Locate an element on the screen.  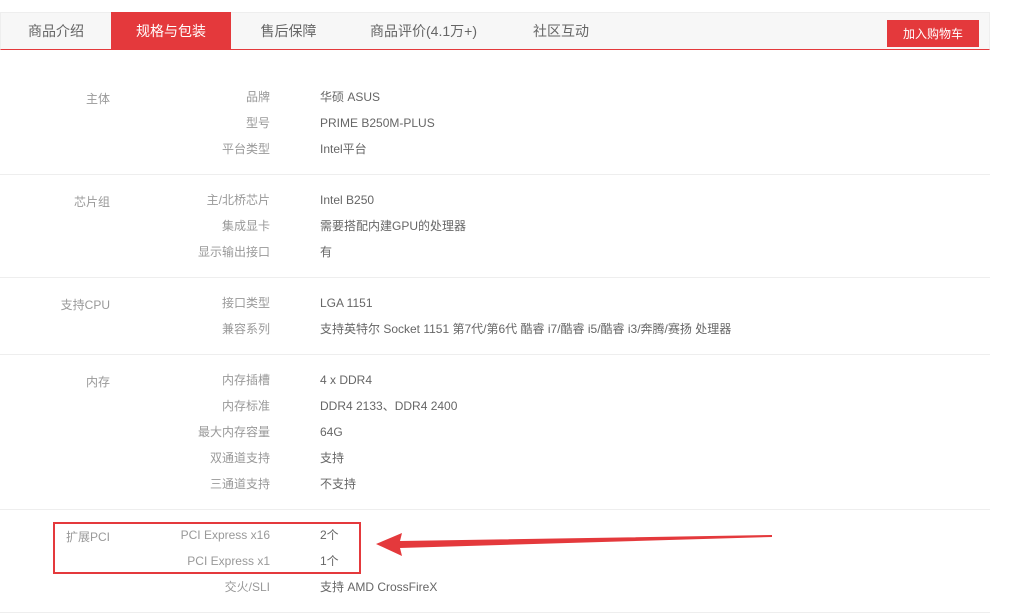
spec-value: 有 is located at coordinates (326, 252).